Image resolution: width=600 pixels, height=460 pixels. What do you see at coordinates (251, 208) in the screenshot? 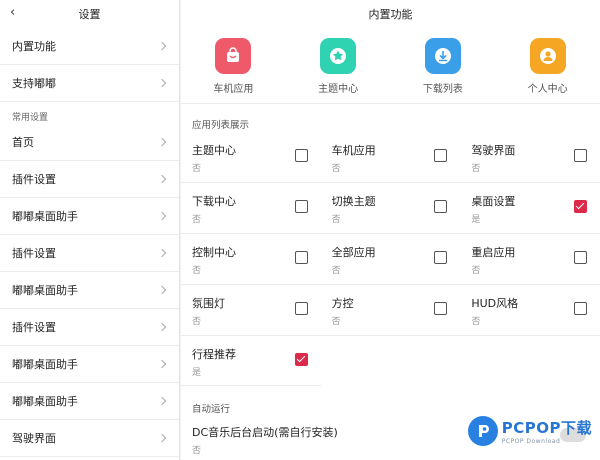
I see `option-download-center: 下载中心 否` at bounding box center [251, 208].